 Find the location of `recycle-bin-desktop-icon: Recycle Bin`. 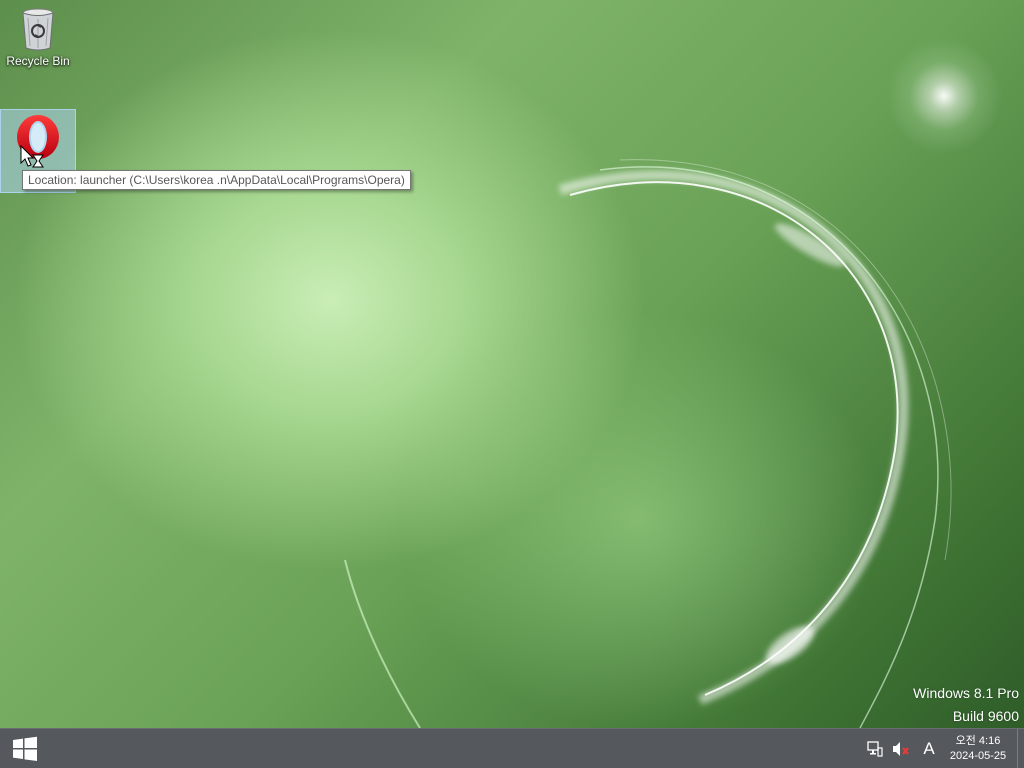

recycle-bin-desktop-icon: Recycle Bin is located at coordinates (38, 39).